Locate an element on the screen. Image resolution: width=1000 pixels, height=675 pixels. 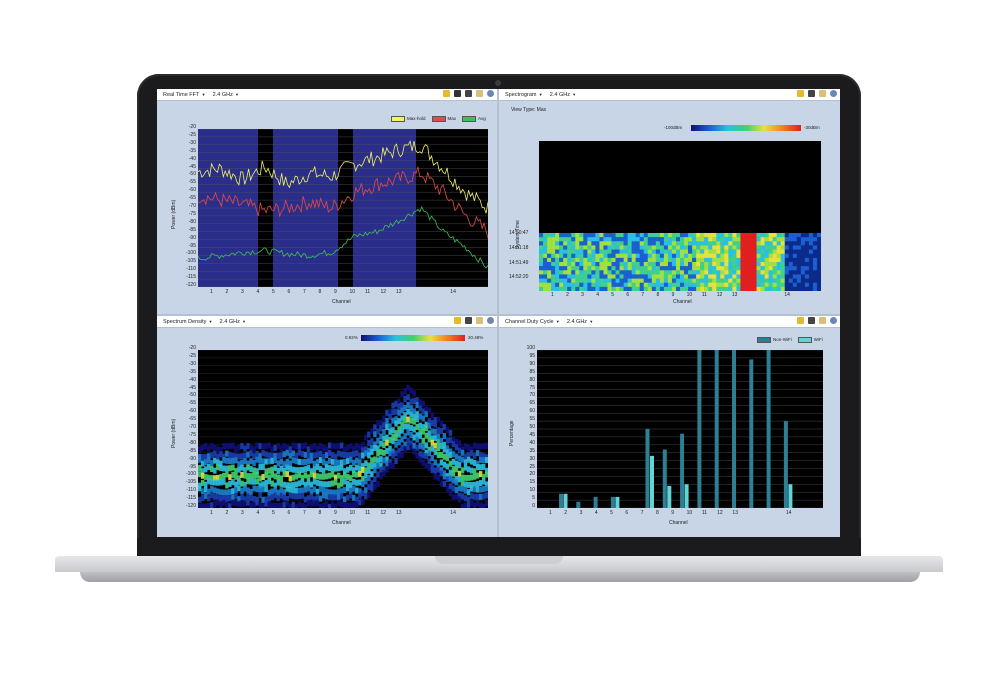
duty-bar is located at coordinates (699, 429).